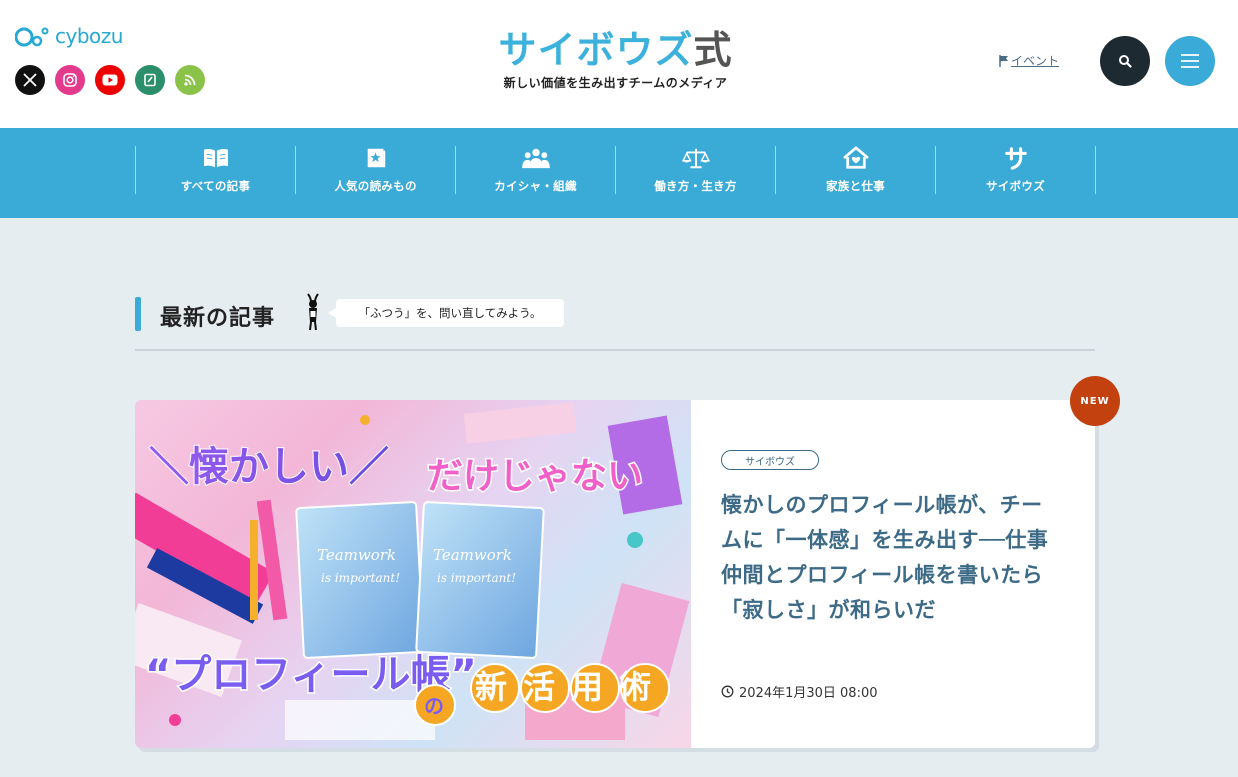  What do you see at coordinates (596, 50) in the screenshot?
I see `brand-main: サイボウズ` at bounding box center [596, 50].